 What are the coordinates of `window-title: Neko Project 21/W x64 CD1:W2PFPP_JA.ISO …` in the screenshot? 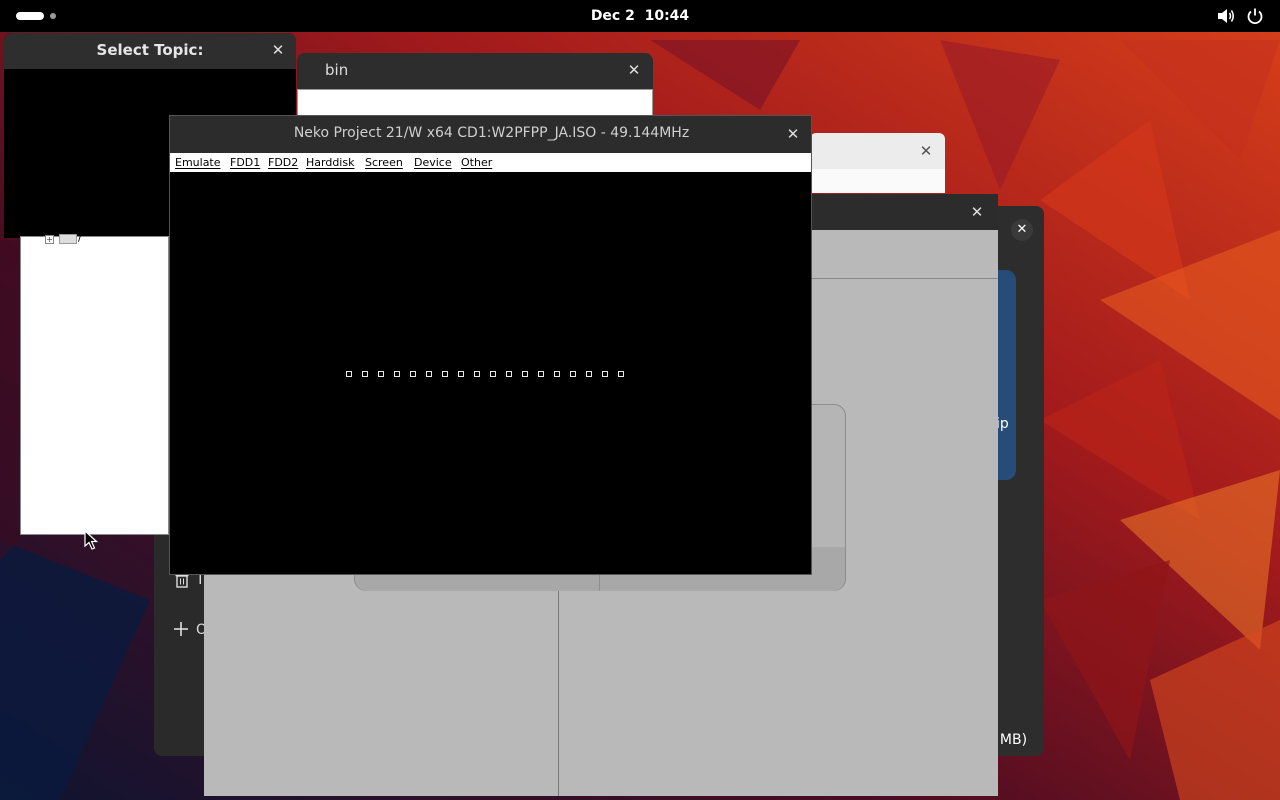 It's located at (491, 133).